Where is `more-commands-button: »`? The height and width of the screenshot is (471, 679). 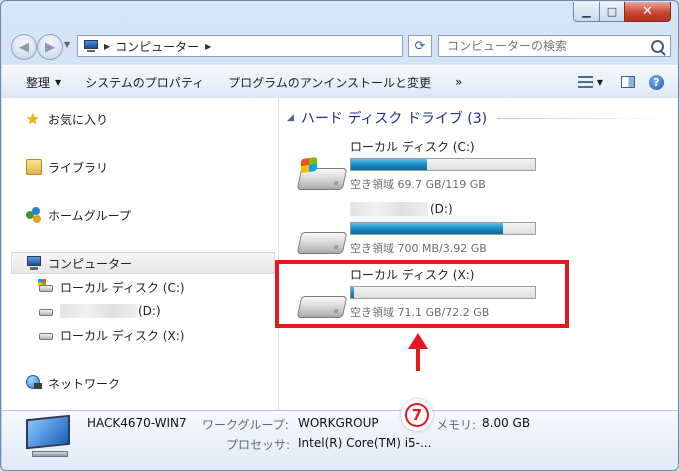
more-commands-button: » is located at coordinates (458, 82).